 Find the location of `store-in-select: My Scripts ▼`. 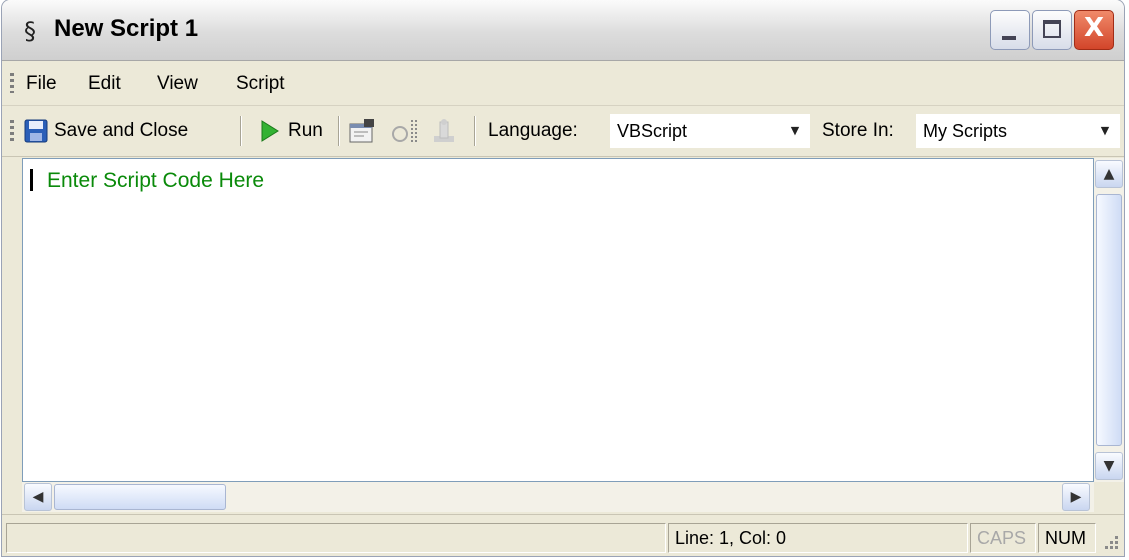

store-in-select: My Scripts ▼ is located at coordinates (1018, 131).